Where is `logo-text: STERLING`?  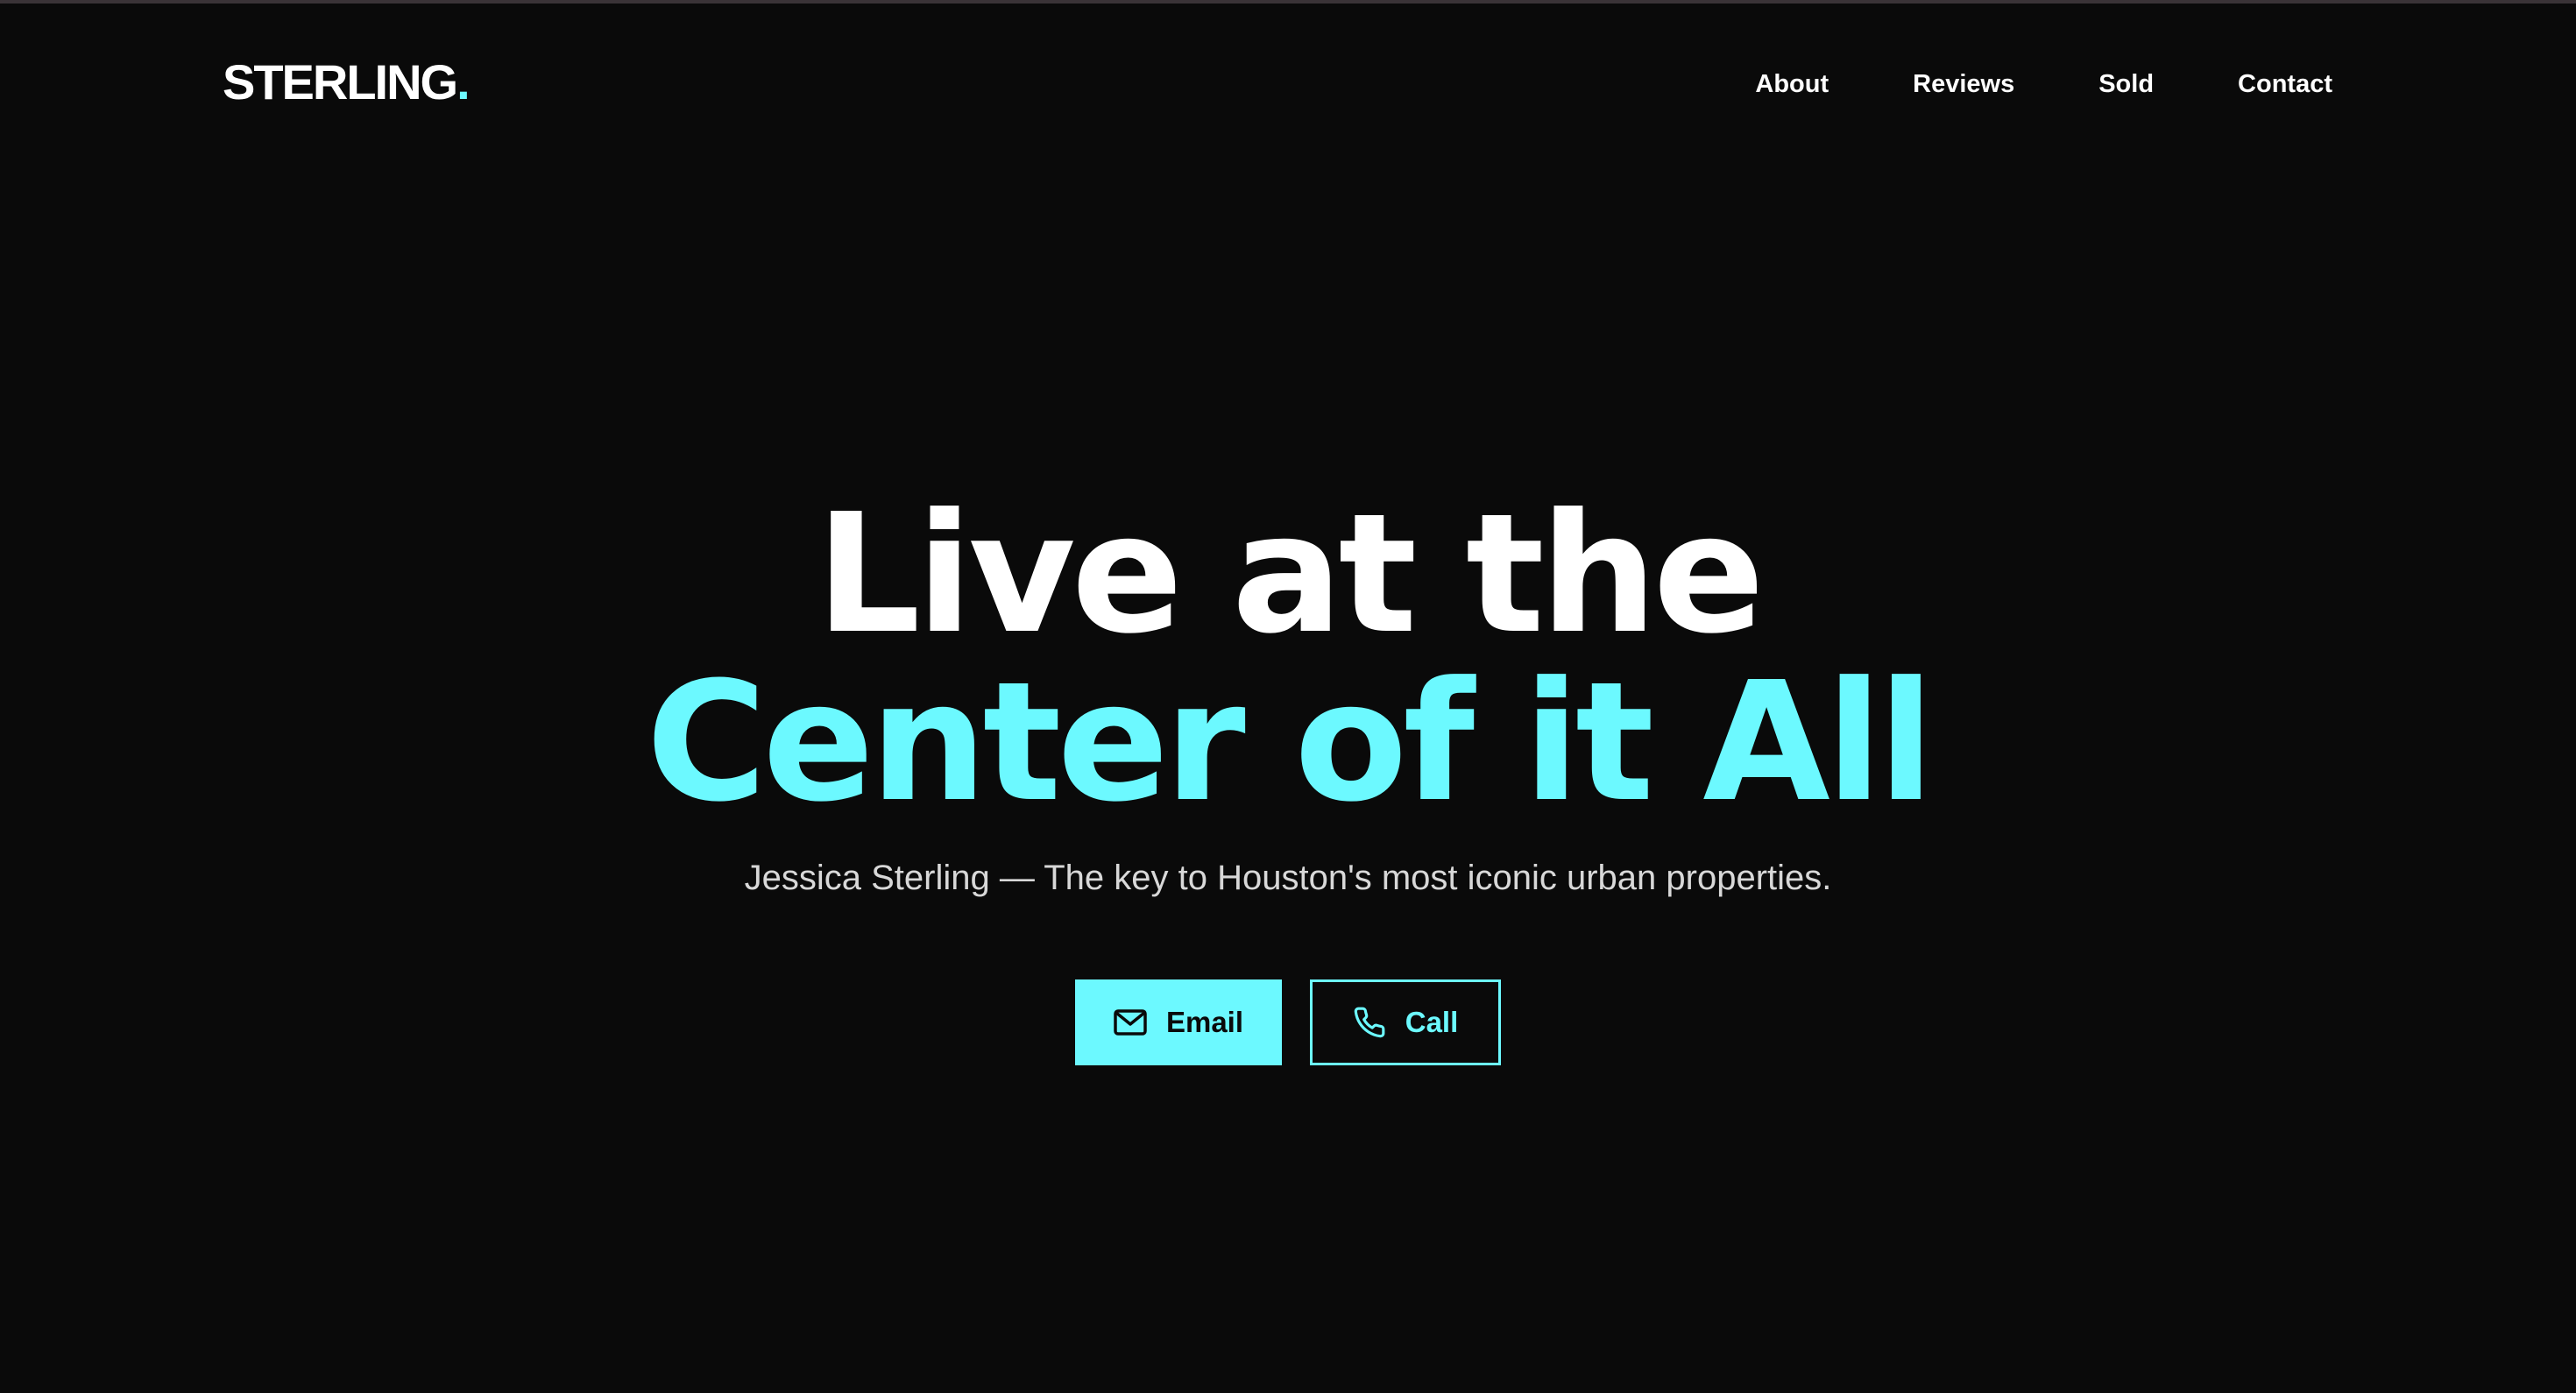 logo-text: STERLING is located at coordinates (340, 82).